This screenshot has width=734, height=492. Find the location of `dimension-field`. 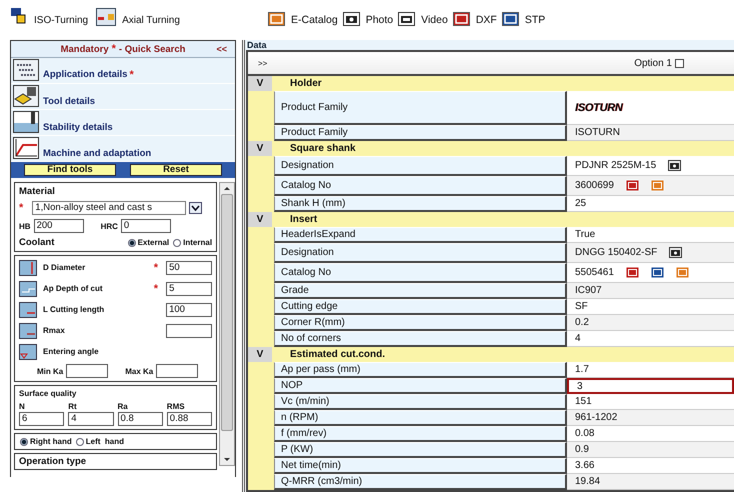

dimension-field is located at coordinates (189, 331).